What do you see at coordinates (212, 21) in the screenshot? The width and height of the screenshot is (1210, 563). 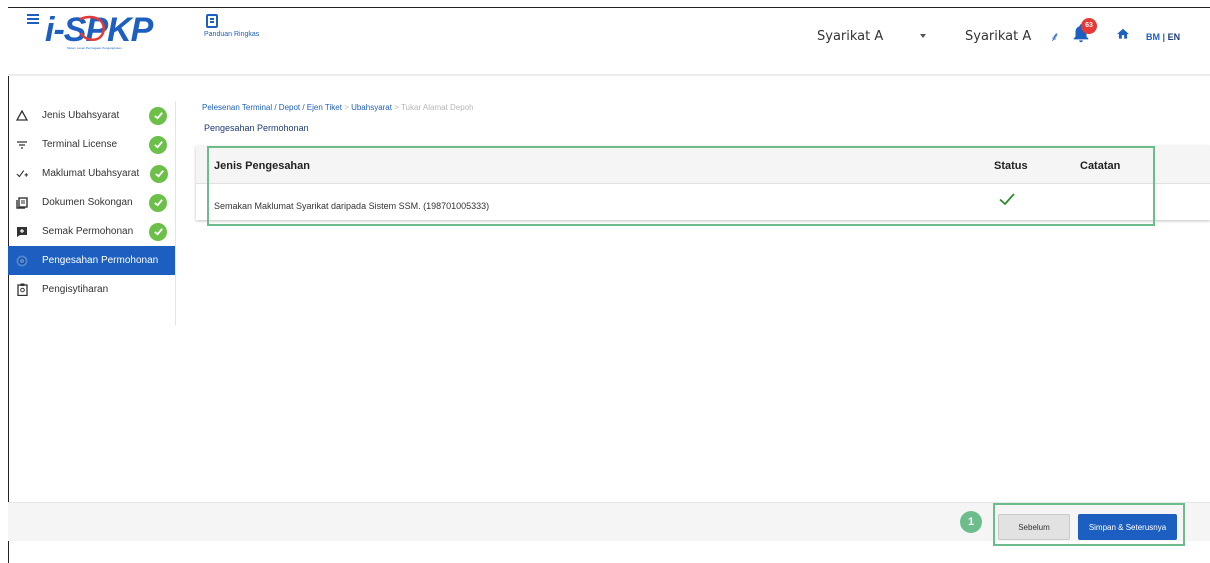 I see `book-icon` at bounding box center [212, 21].